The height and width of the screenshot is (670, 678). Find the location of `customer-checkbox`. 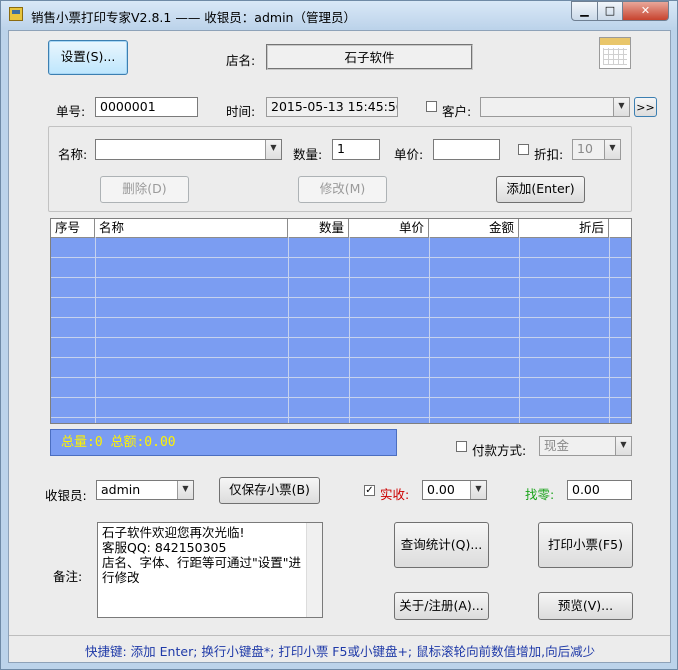

customer-checkbox is located at coordinates (431, 106).